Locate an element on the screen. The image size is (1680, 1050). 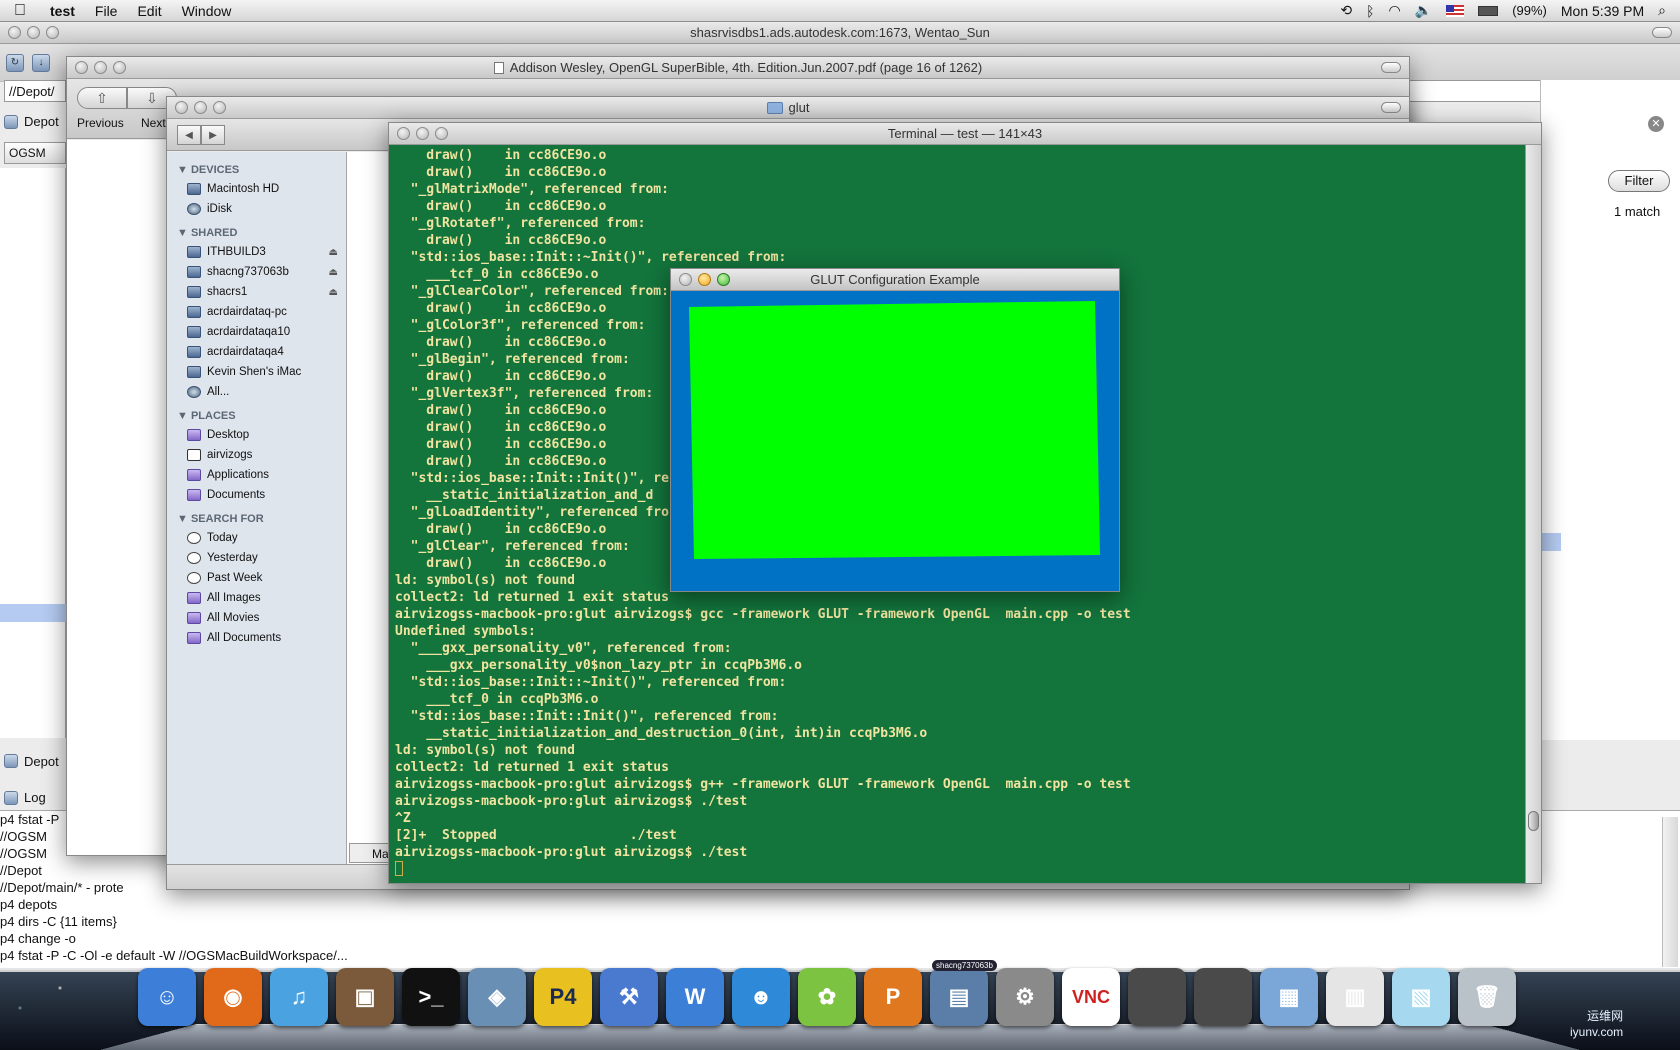
sidebar-item: Today is located at coordinates (256, 538).